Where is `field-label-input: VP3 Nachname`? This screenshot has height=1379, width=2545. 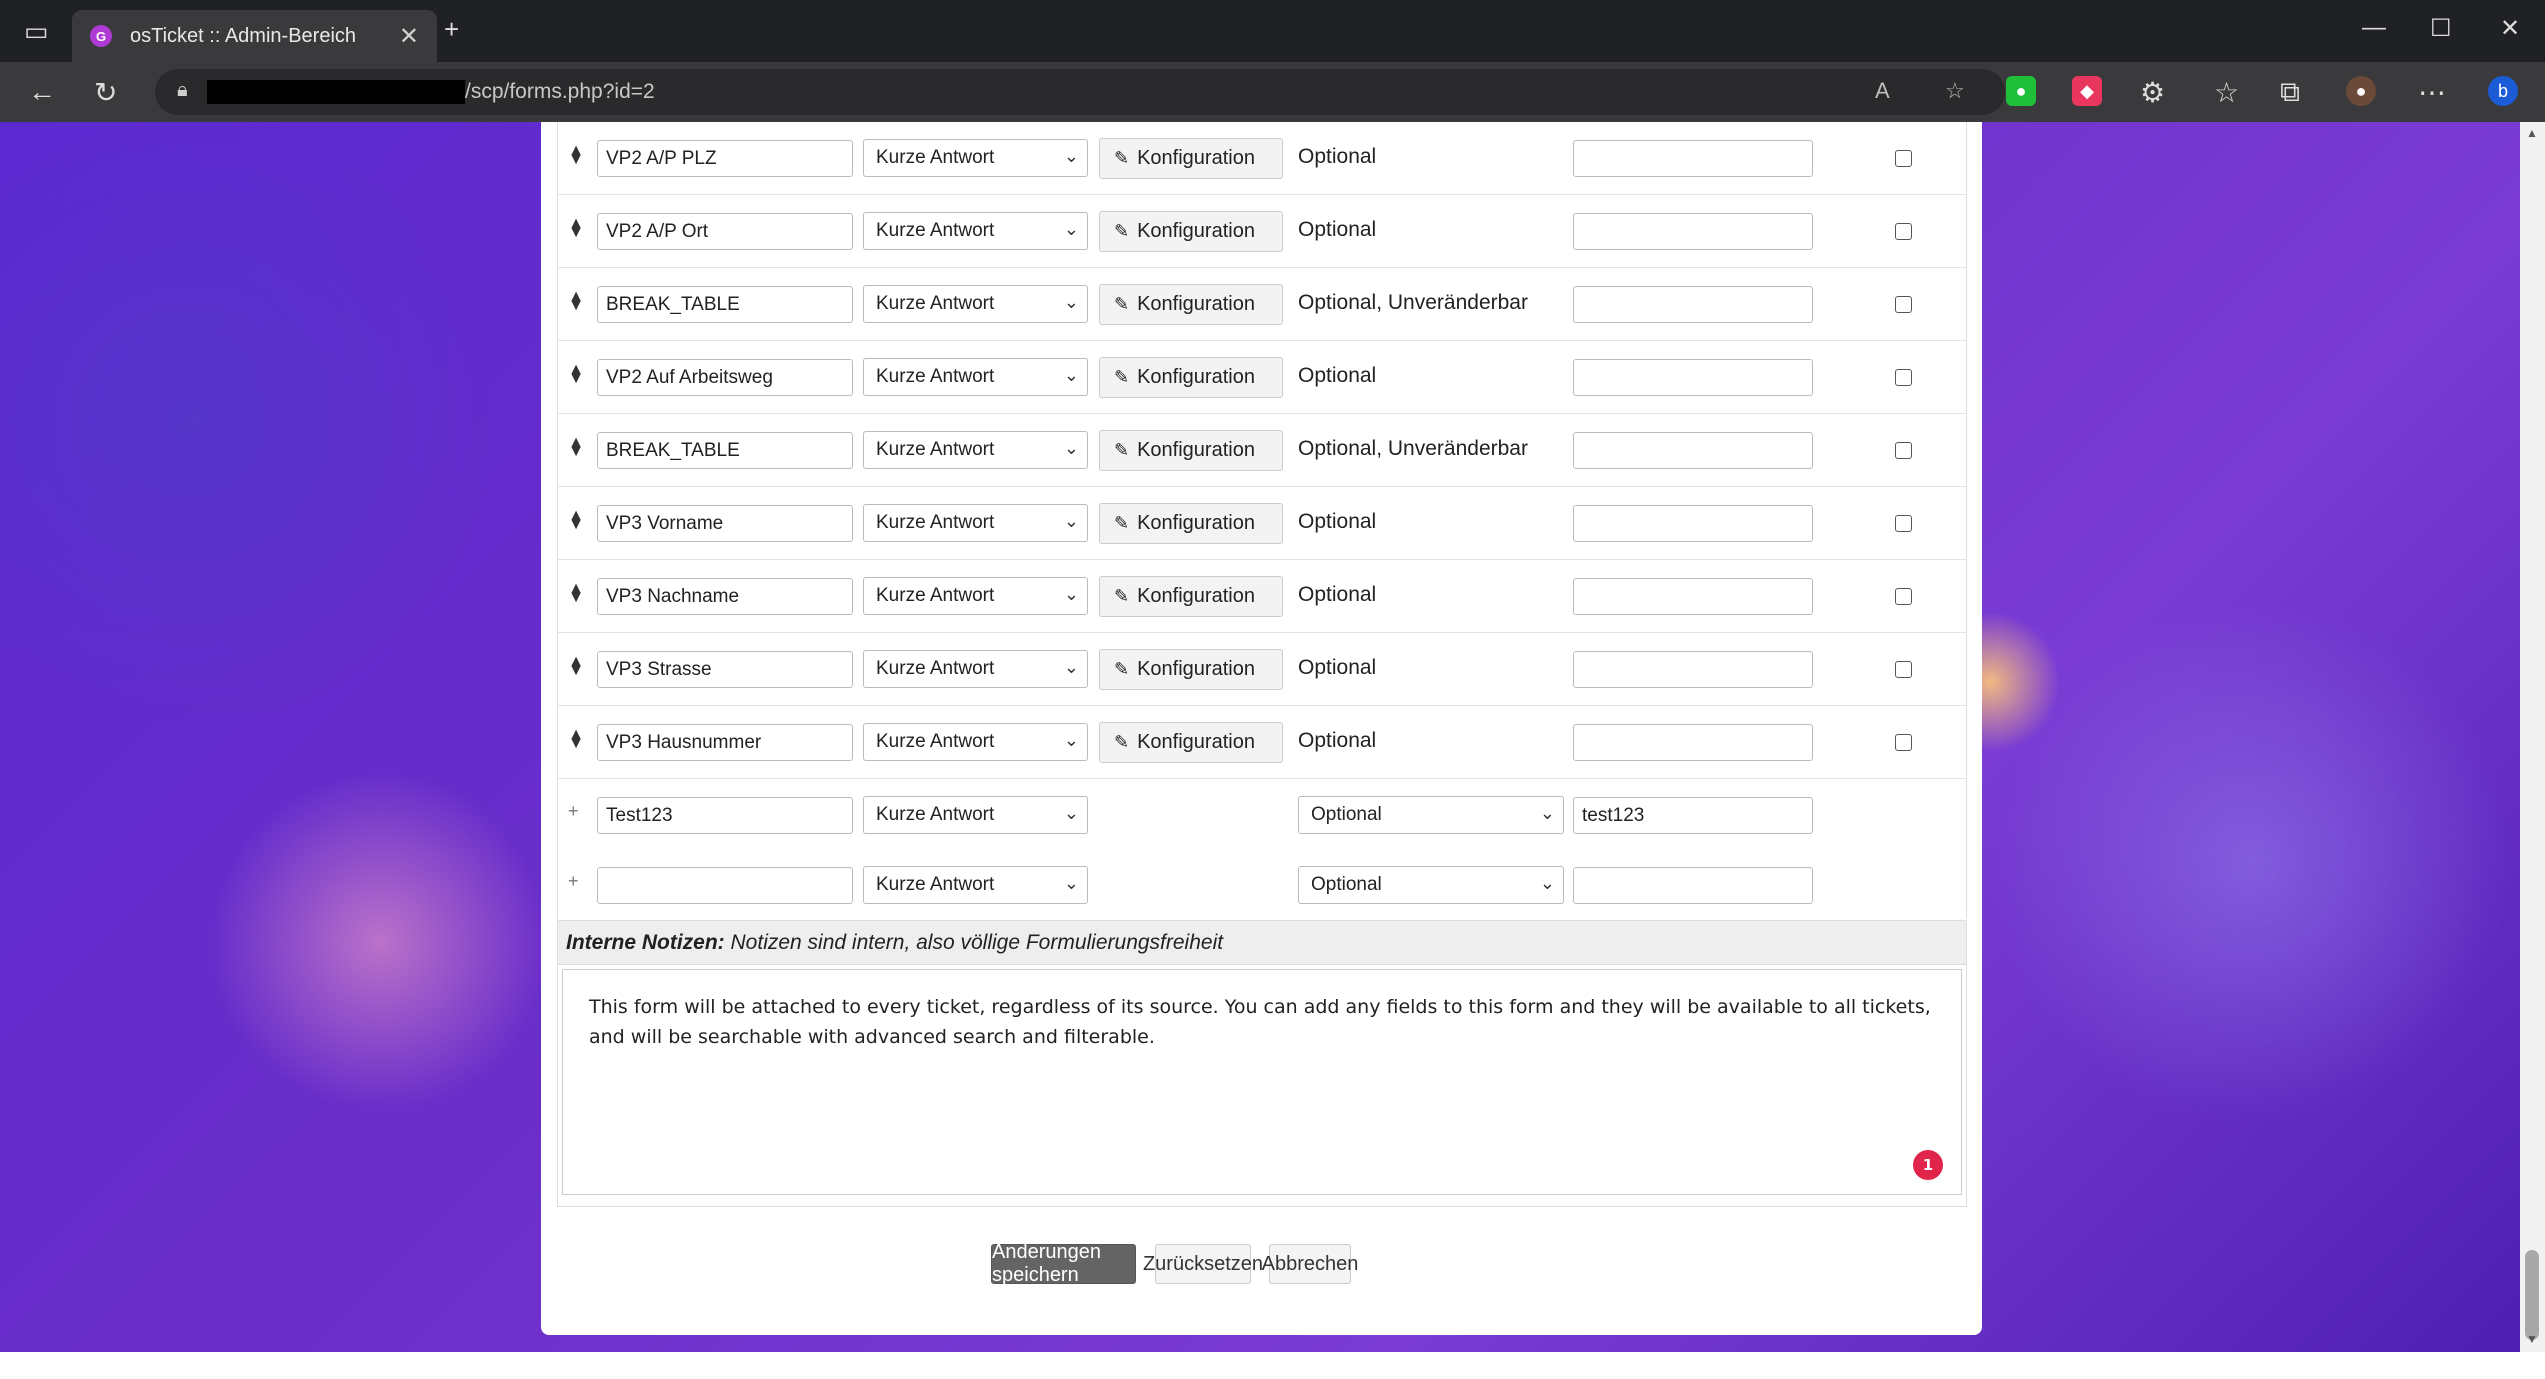 field-label-input: VP3 Nachname is located at coordinates (725, 596).